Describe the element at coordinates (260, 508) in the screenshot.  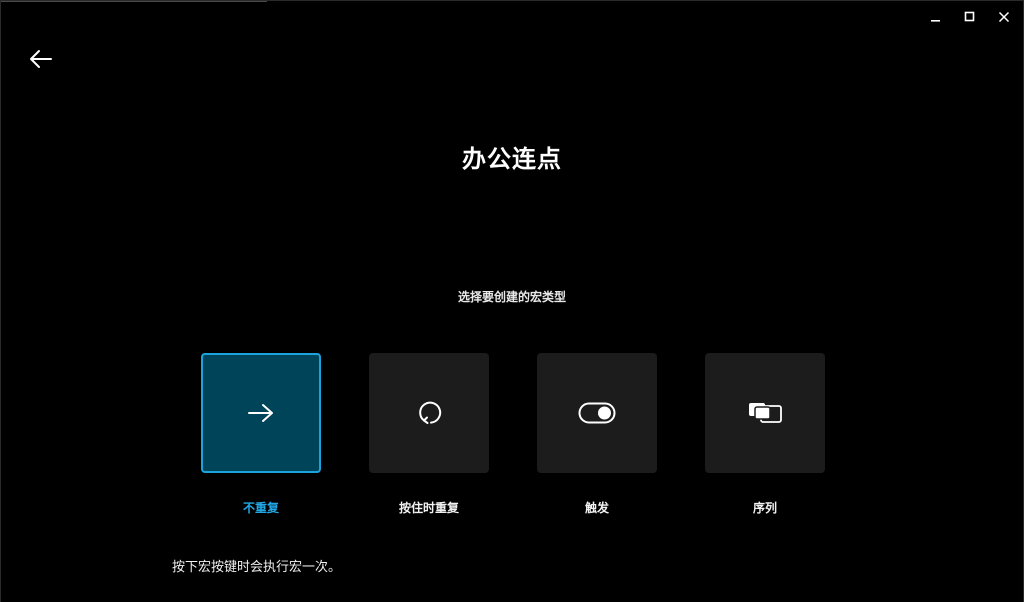
I see `macro-type-label: 不重复` at that location.